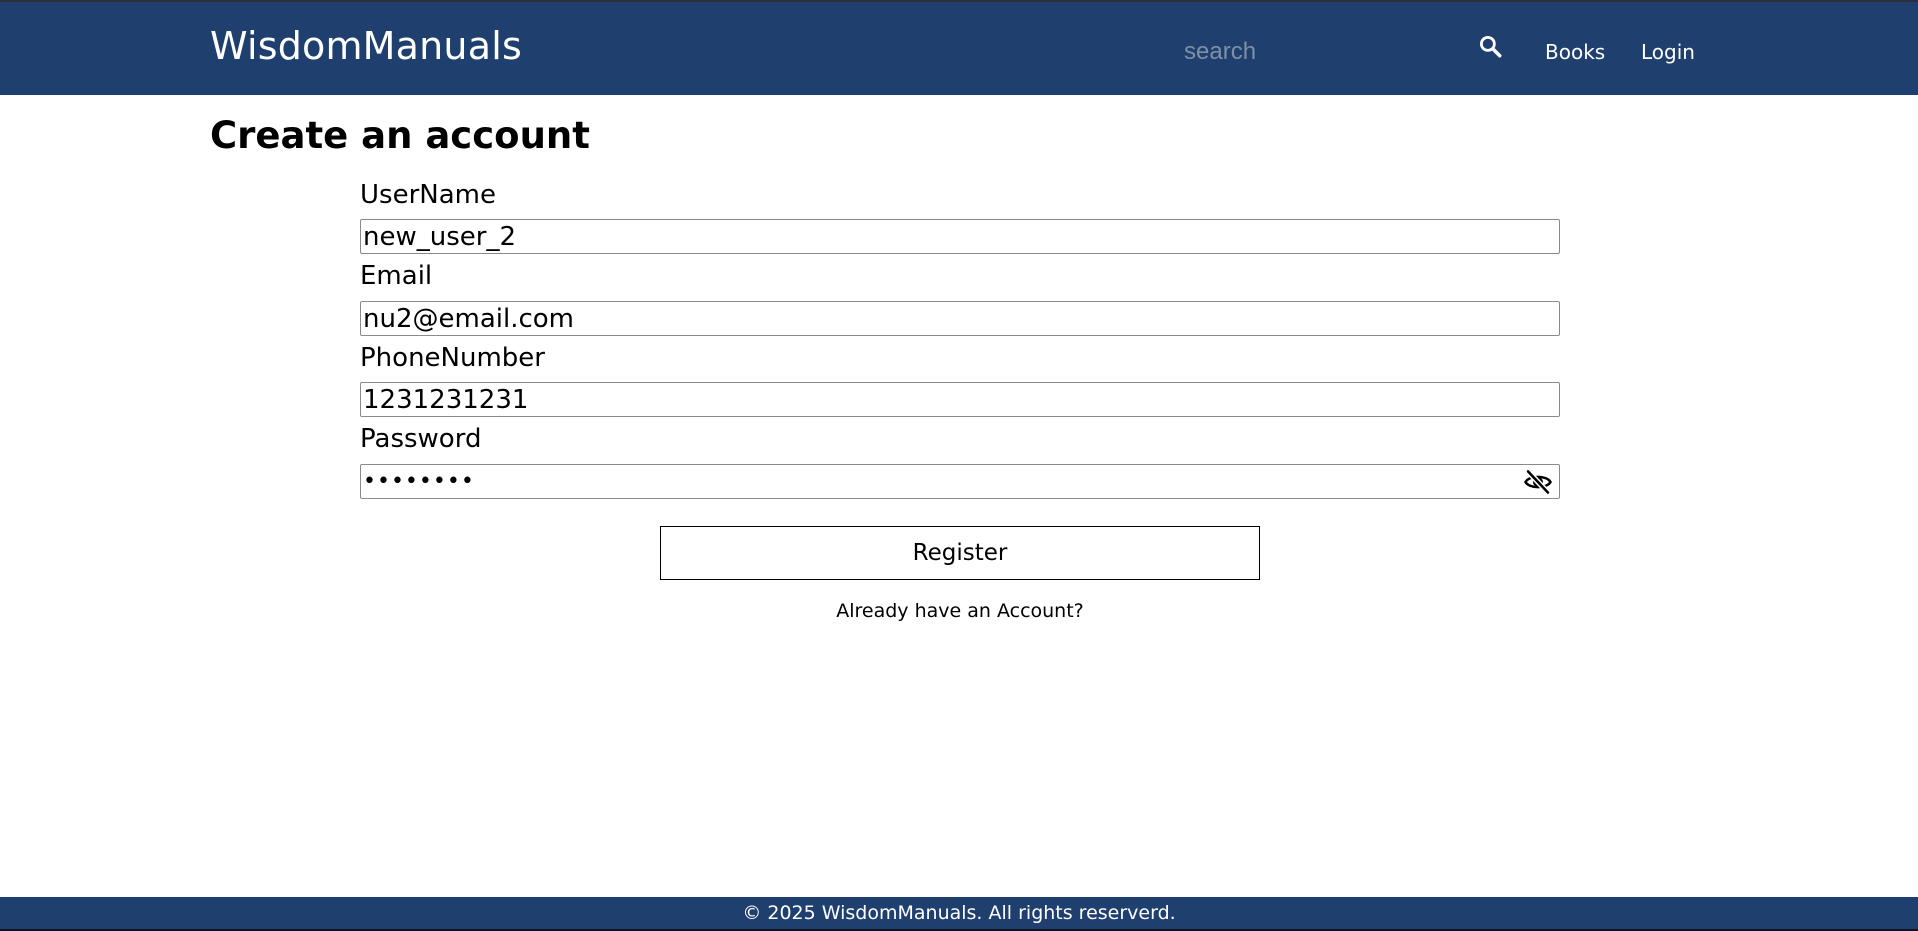  I want to click on phone-label: PhoneNumber, so click(452, 358).